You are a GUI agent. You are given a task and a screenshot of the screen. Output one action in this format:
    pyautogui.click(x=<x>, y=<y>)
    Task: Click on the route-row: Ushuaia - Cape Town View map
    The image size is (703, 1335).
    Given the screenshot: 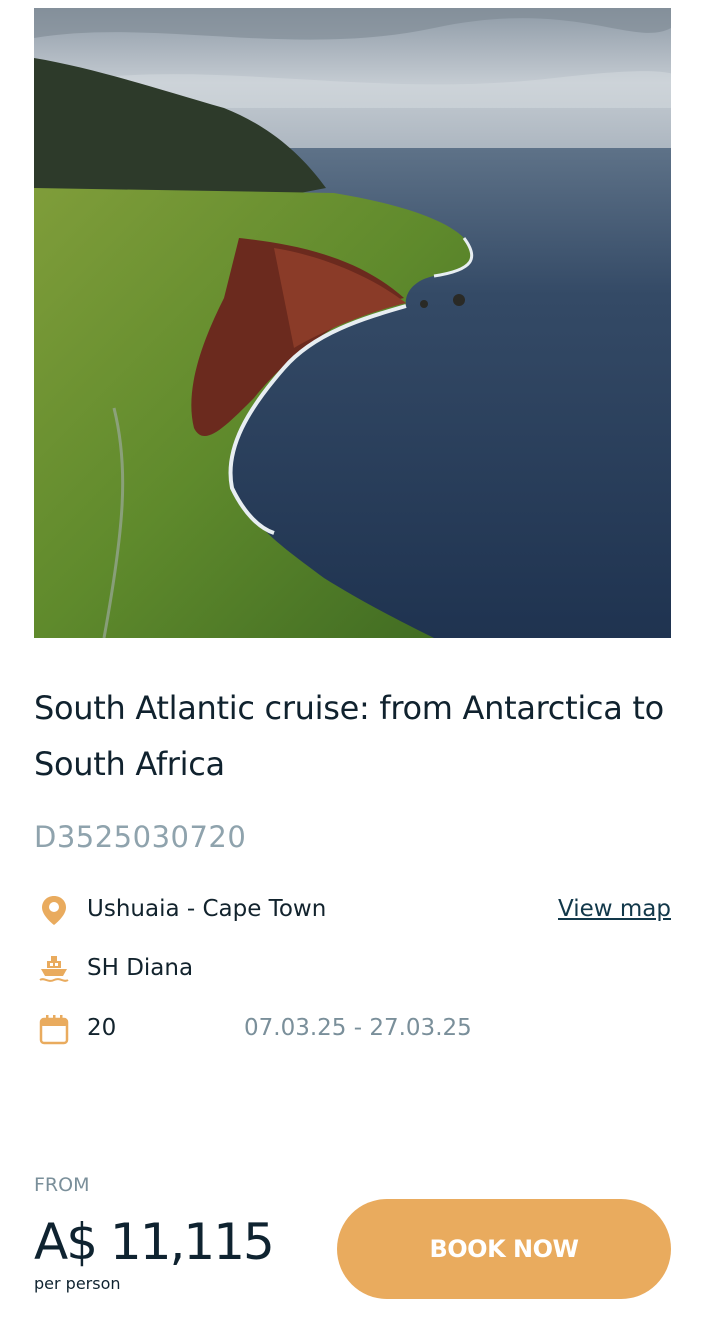 What is the action you would take?
    pyautogui.click(x=352, y=910)
    